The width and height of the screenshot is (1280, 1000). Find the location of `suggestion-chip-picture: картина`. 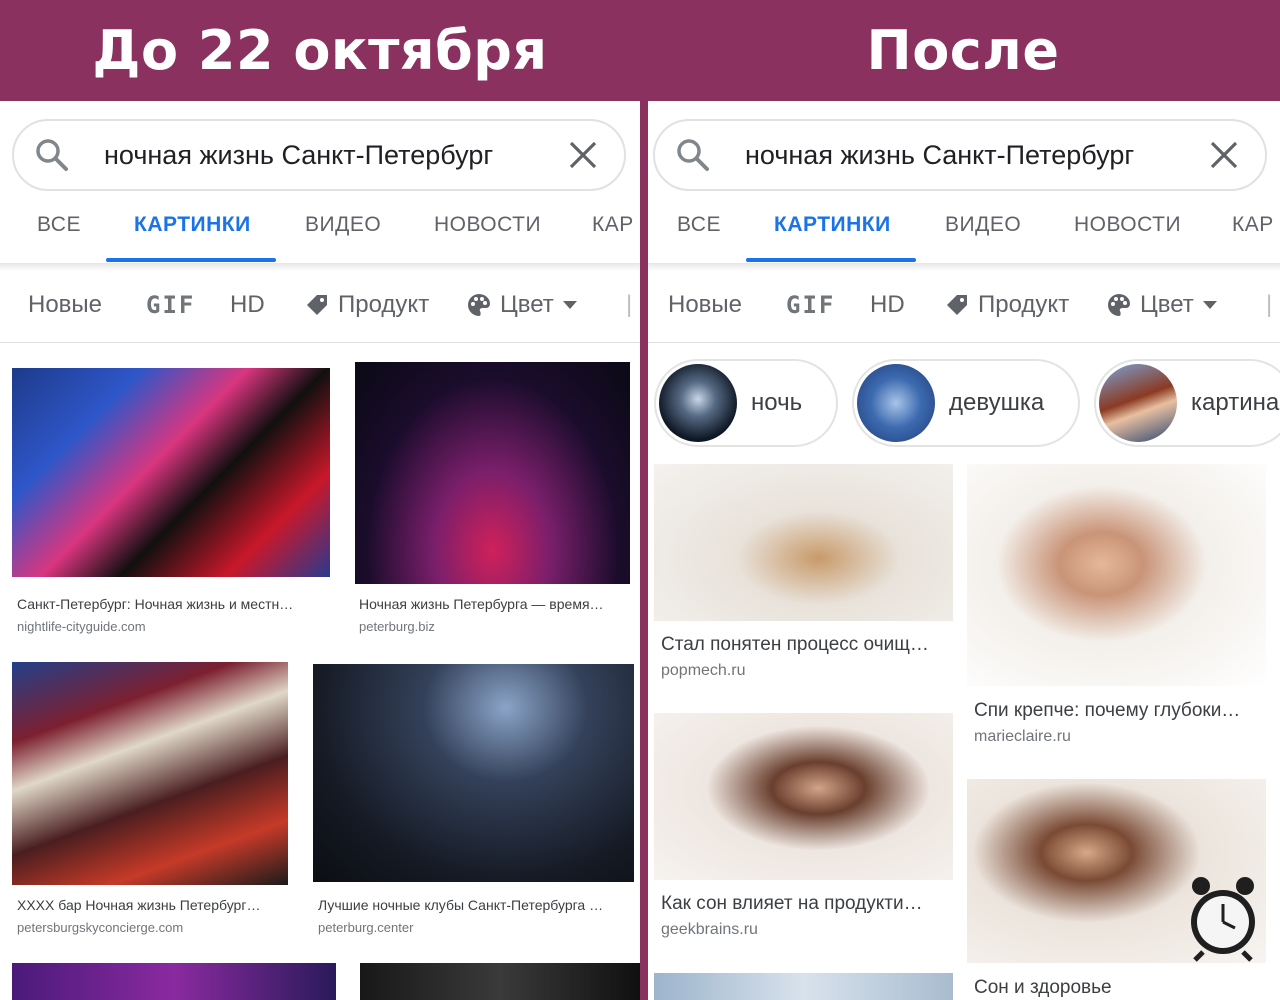

suggestion-chip-picture: картина is located at coordinates (1187, 403).